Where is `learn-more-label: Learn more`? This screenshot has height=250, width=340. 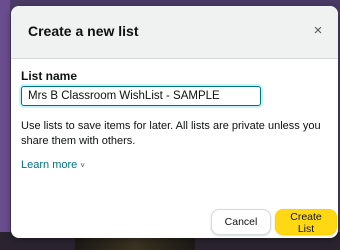
learn-more-label: Learn more is located at coordinates (49, 165).